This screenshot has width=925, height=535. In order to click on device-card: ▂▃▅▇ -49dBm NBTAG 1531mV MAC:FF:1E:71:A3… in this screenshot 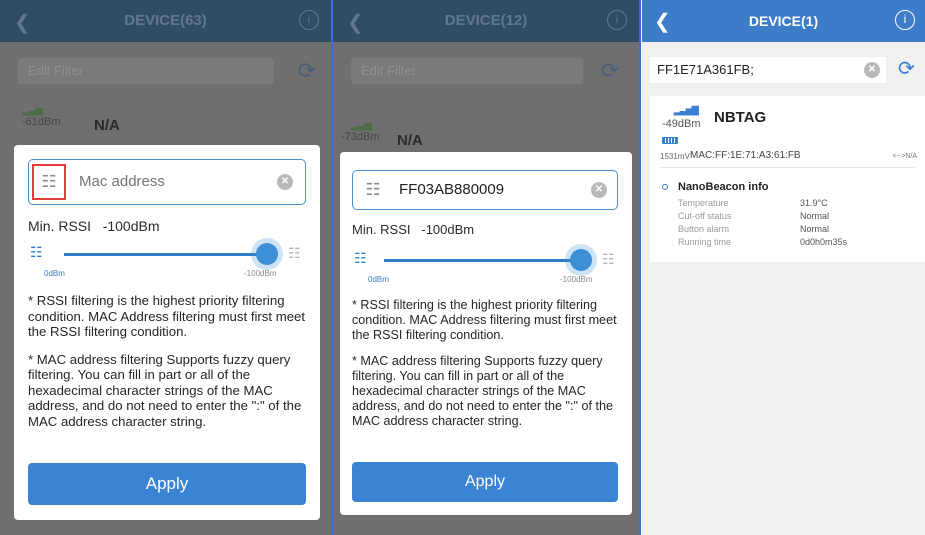, I will do `click(787, 179)`.